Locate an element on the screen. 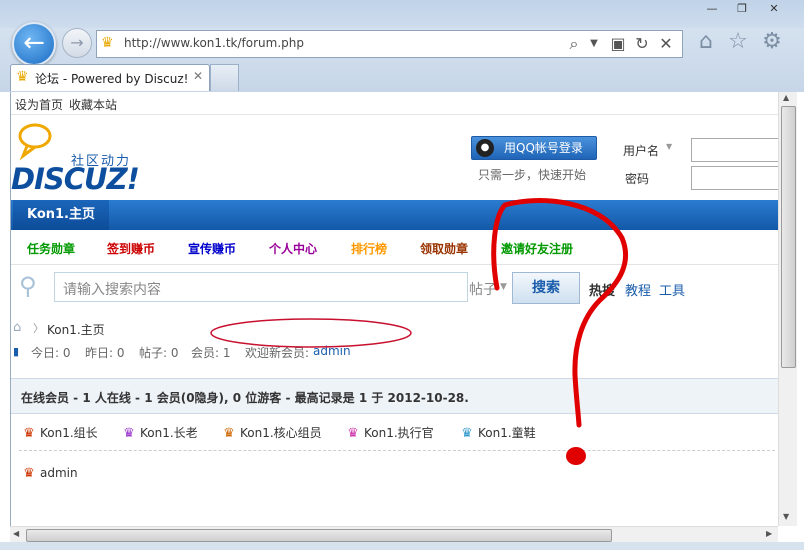  search-dropdown-icon: ⌕ is located at coordinates (574, 44).